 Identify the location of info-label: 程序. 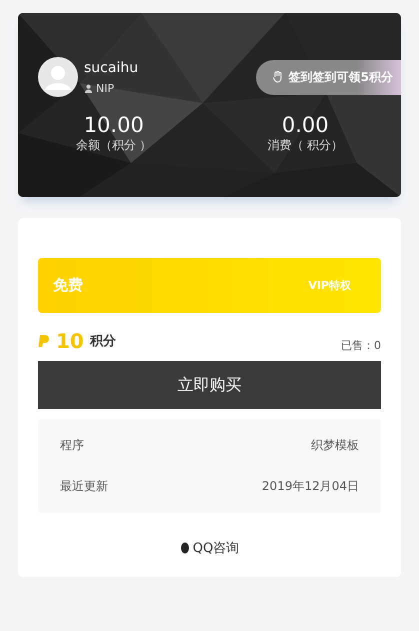
(72, 445).